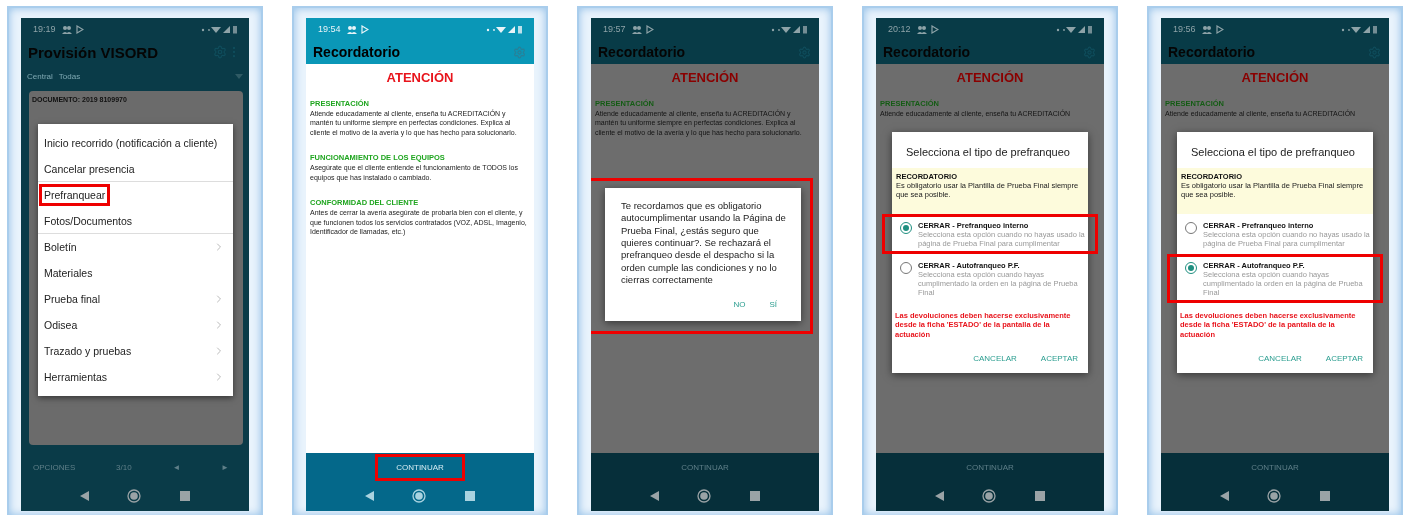 Image resolution: width=1412 pixels, height=515 pixels. Describe the element at coordinates (40, 76) in the screenshot. I see `filter-label: Central` at that location.